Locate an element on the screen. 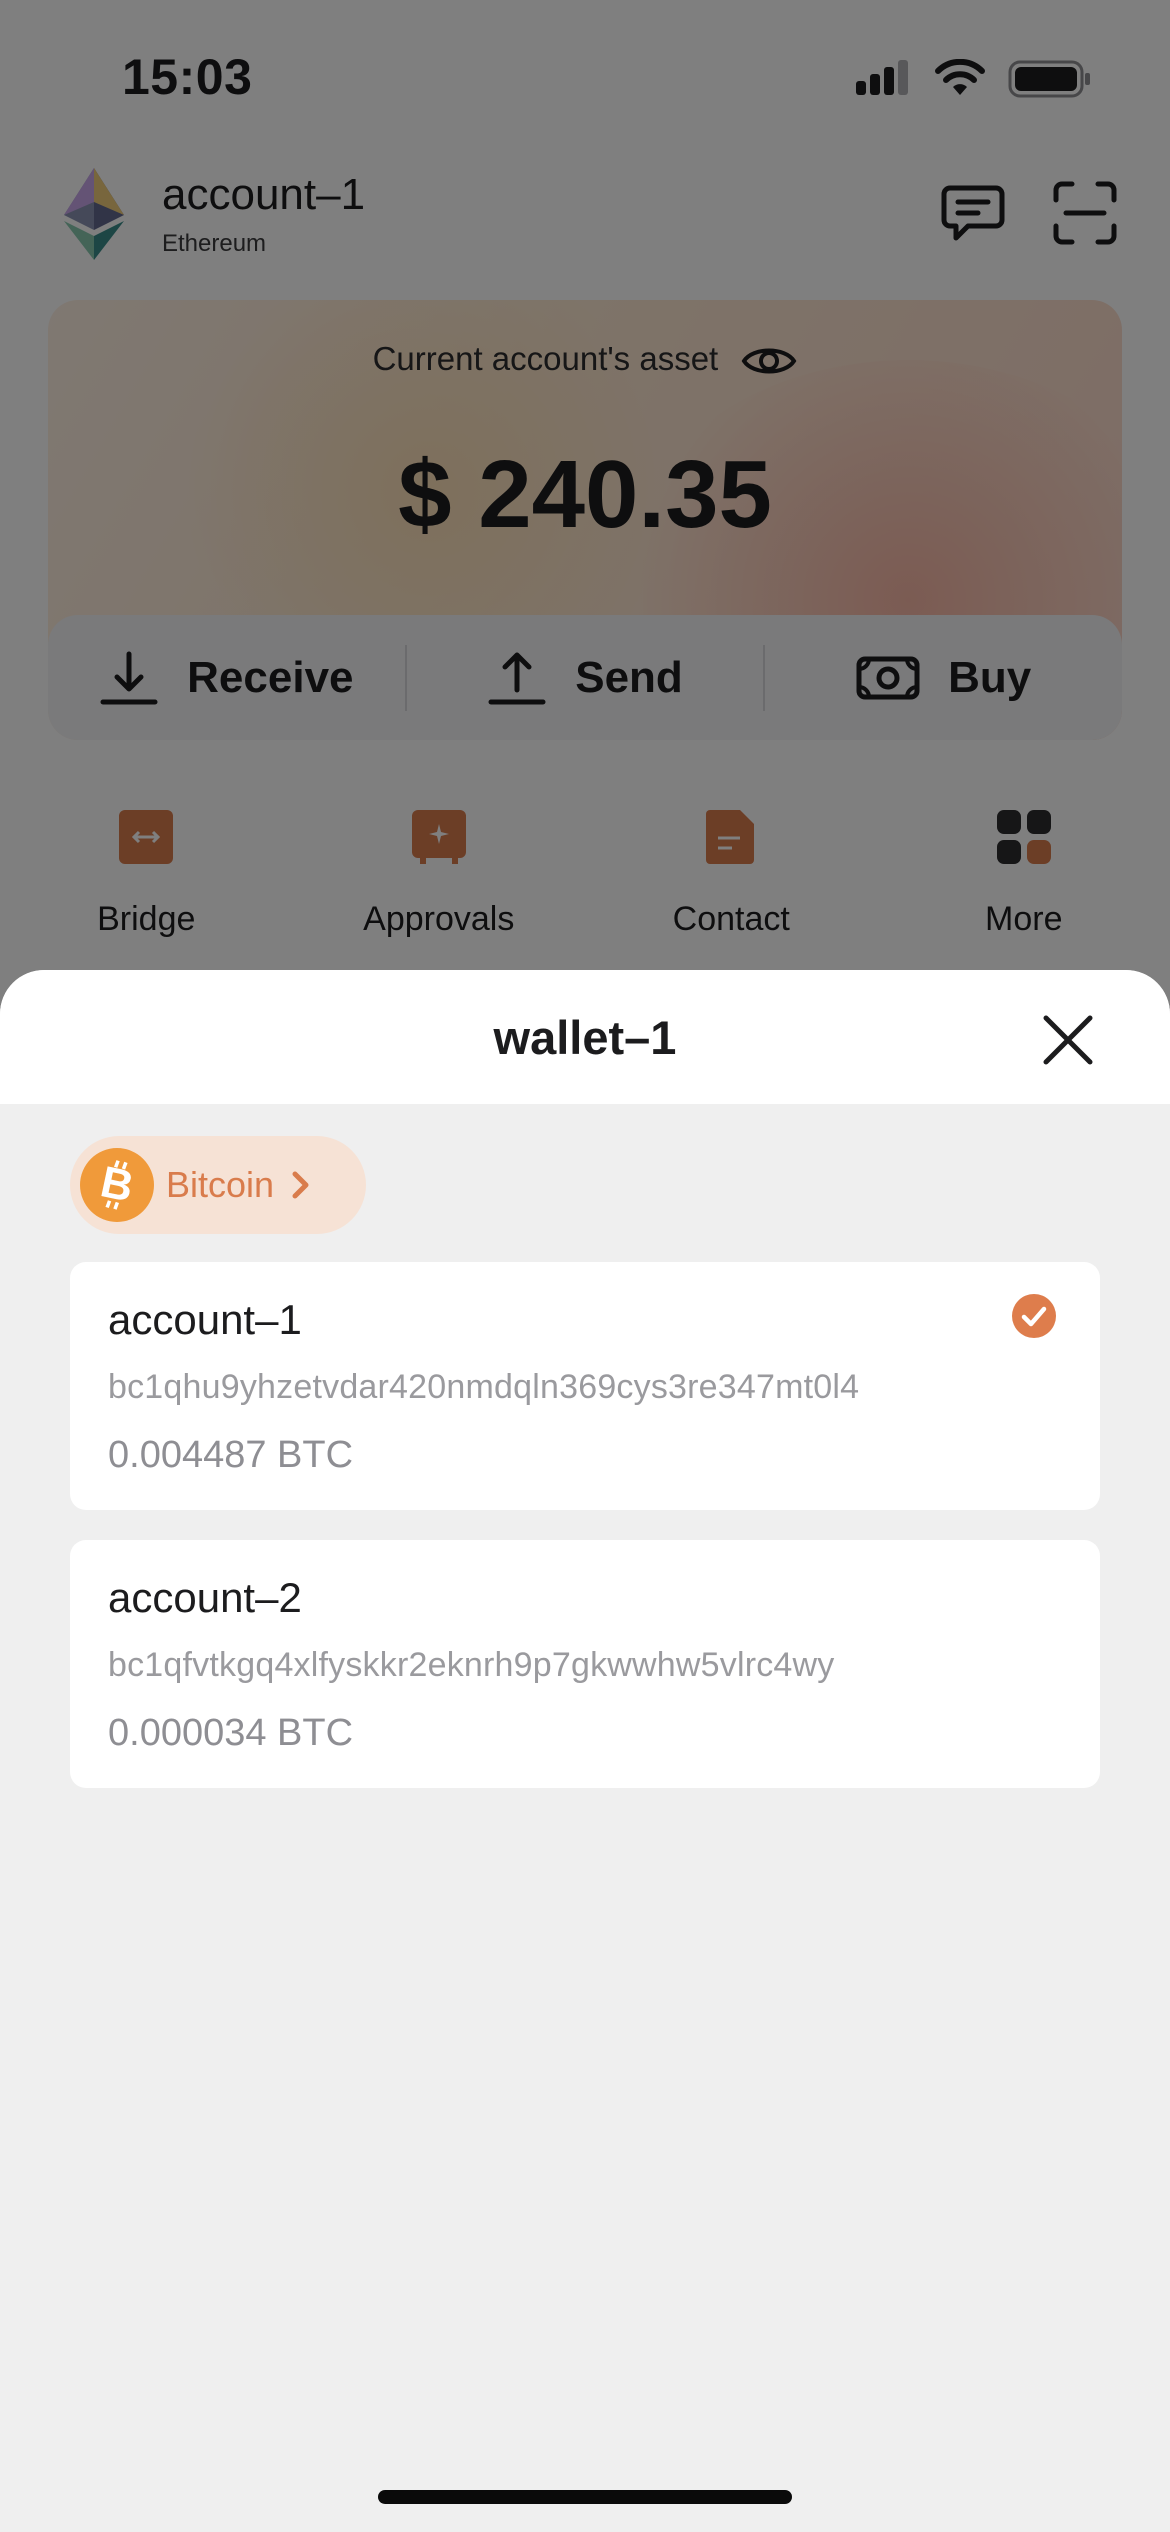  account-card-balance: 0.000034 BTC is located at coordinates (231, 1733).